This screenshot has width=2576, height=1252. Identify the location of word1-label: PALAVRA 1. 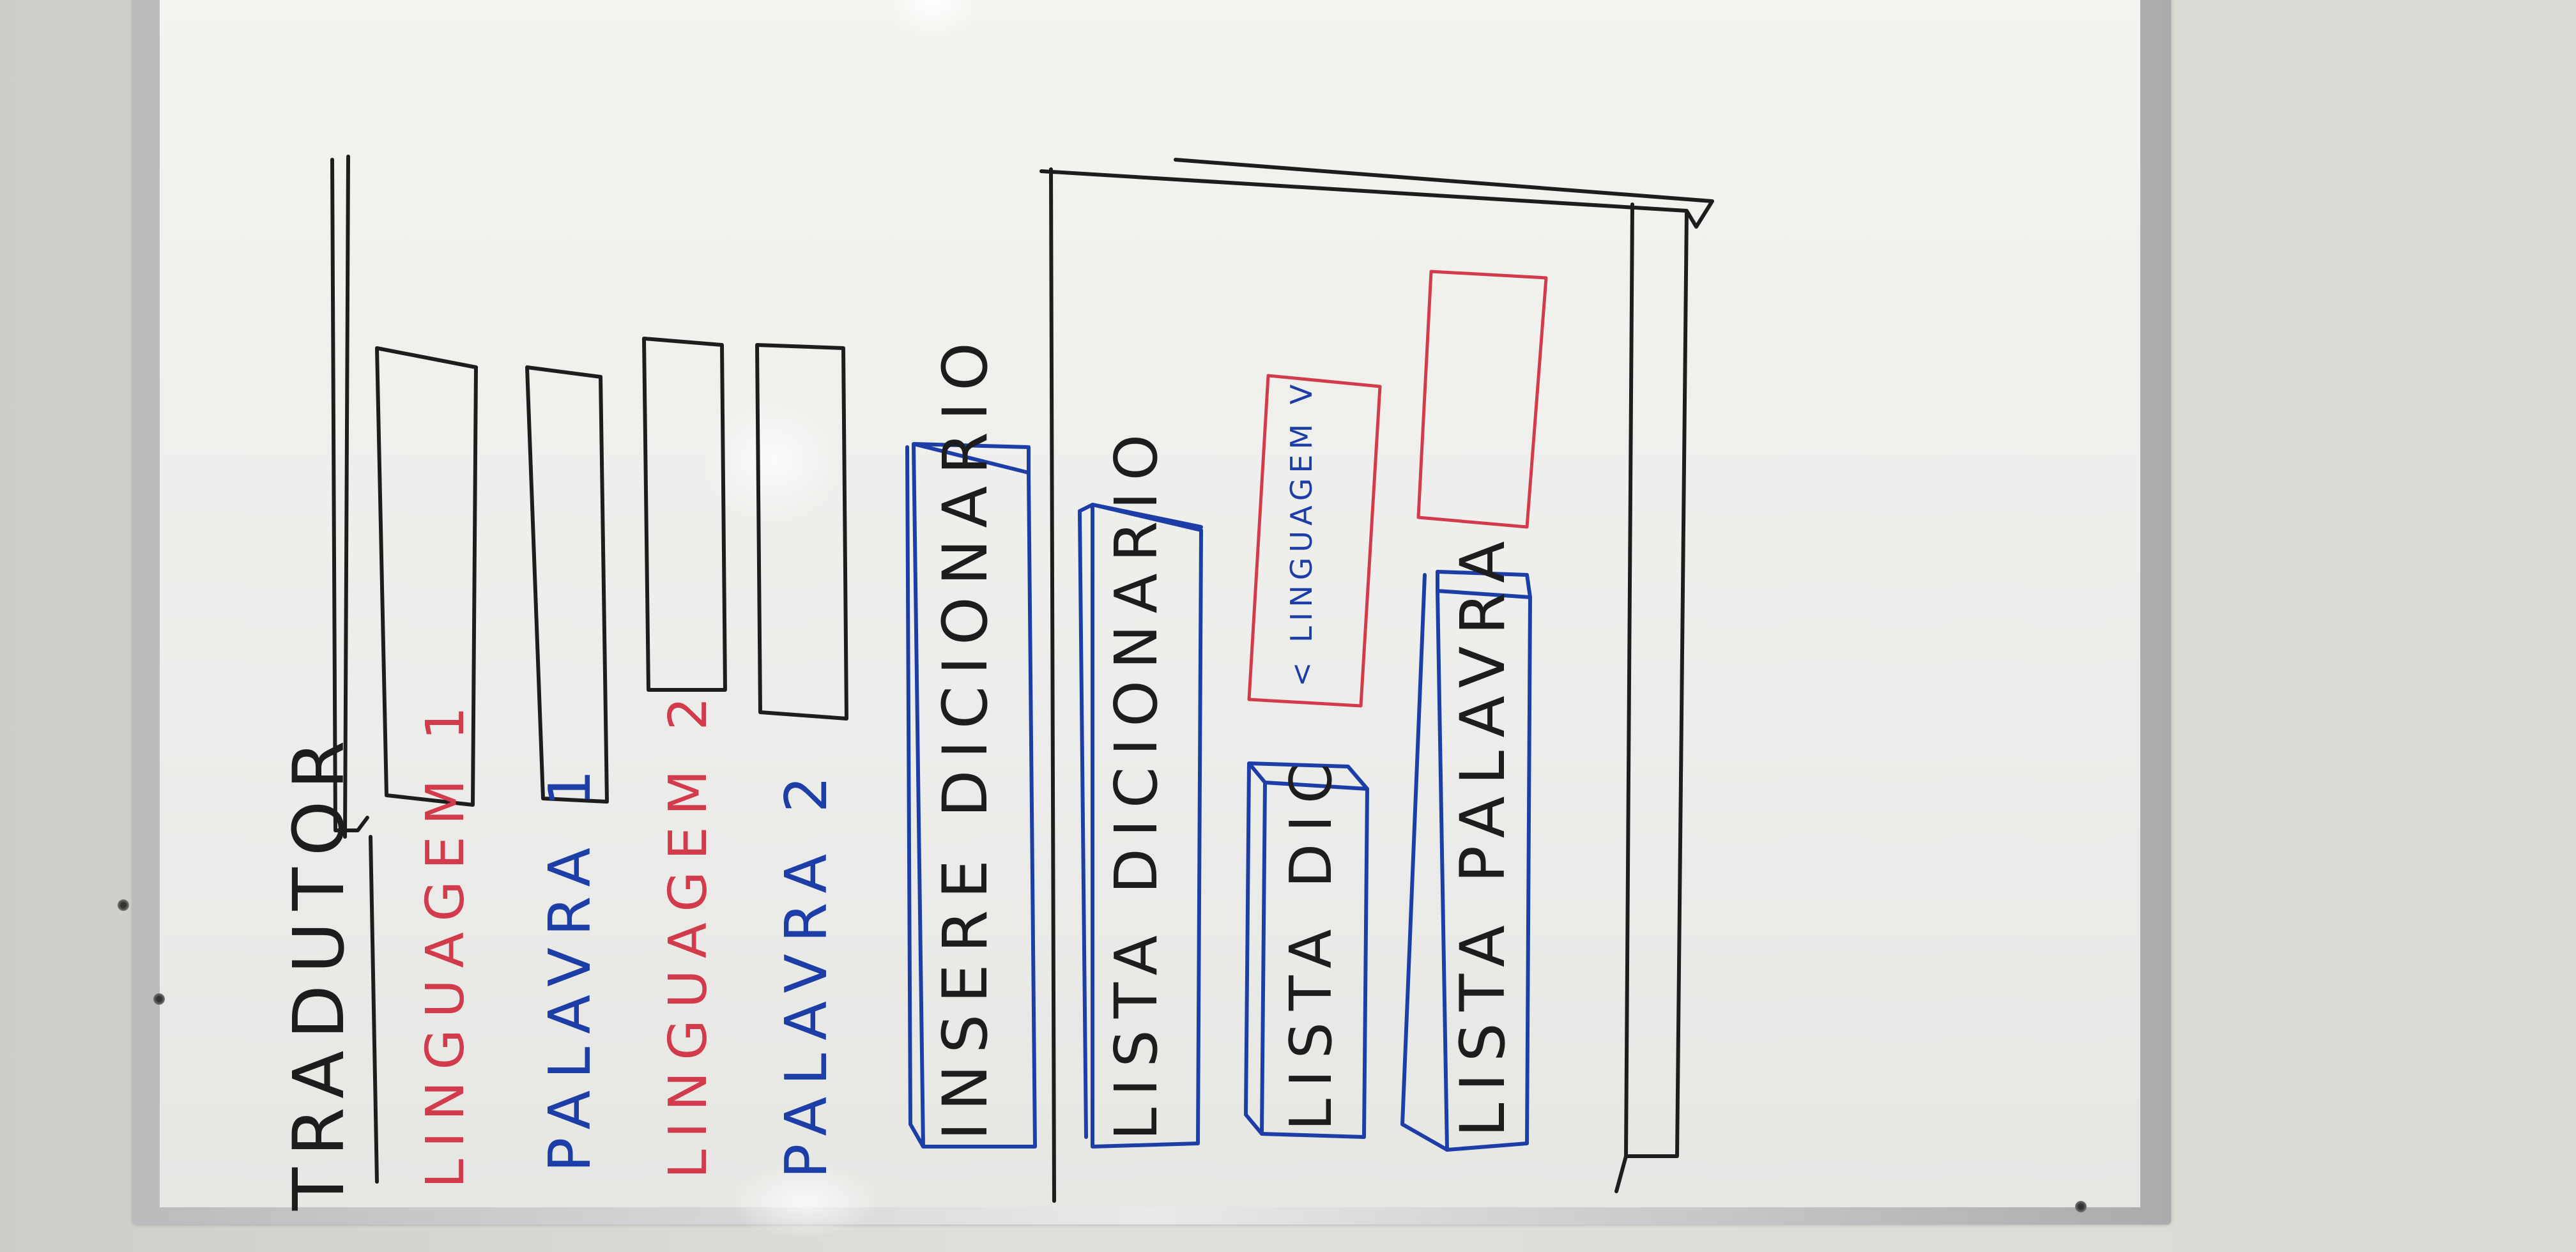
(570, 965).